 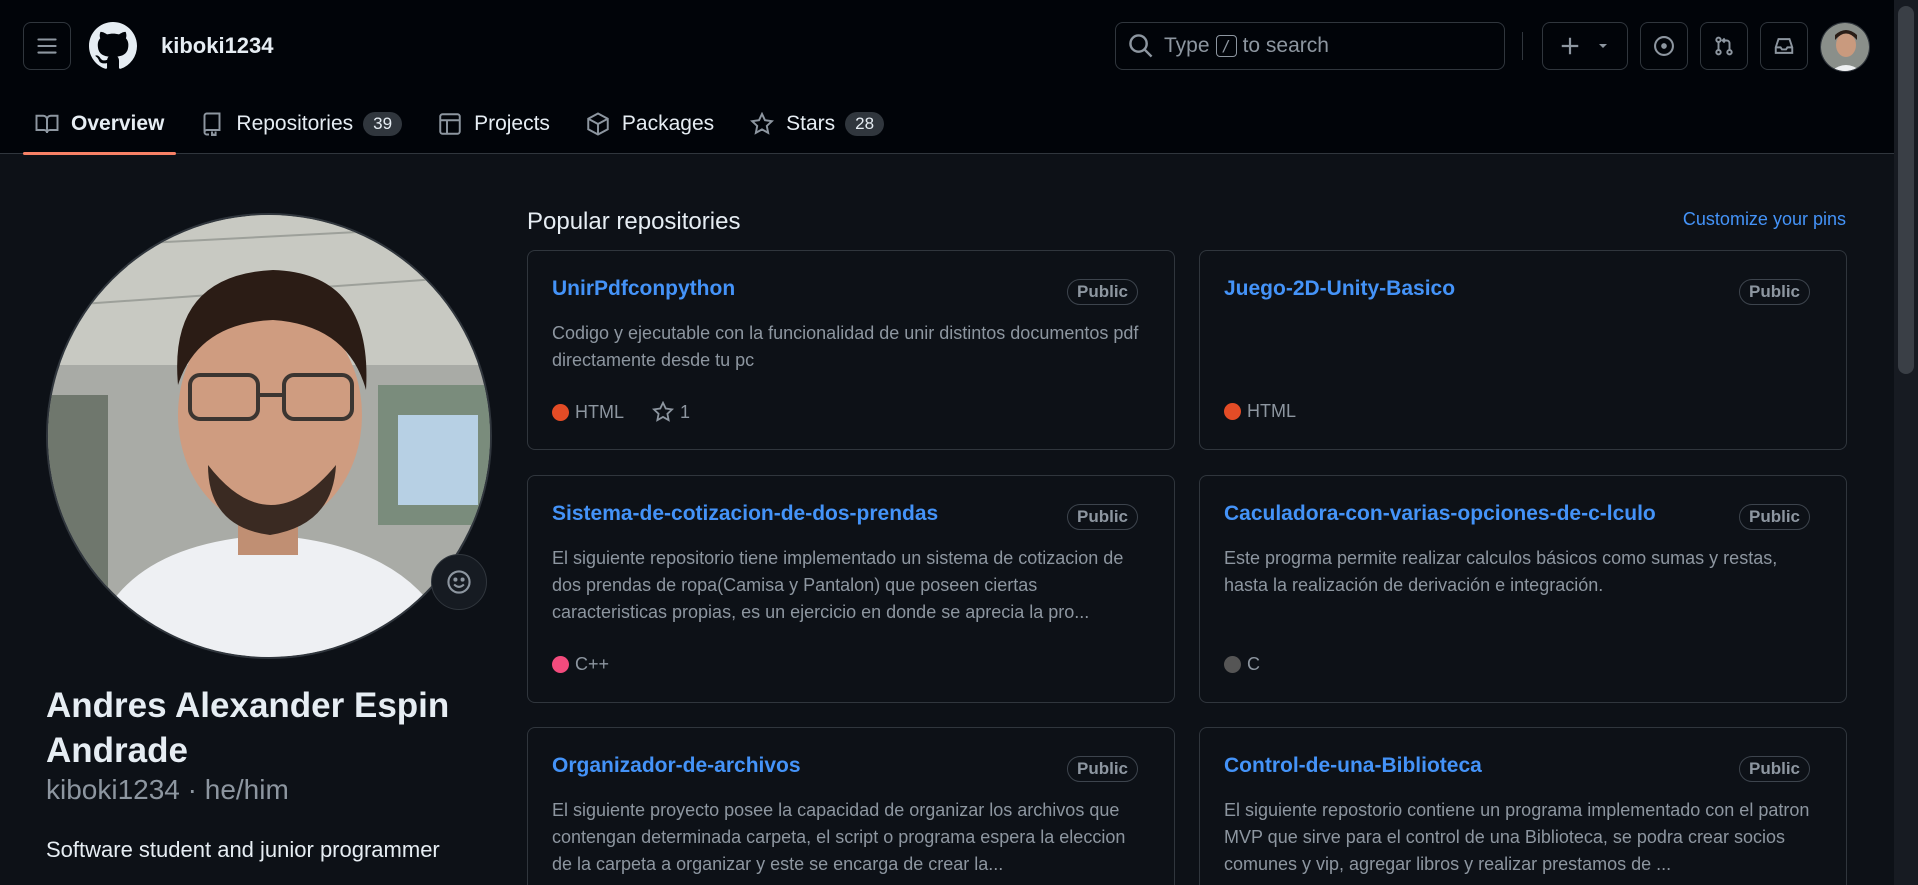 I want to click on search-shortcut-key: /, so click(x=1226, y=46).